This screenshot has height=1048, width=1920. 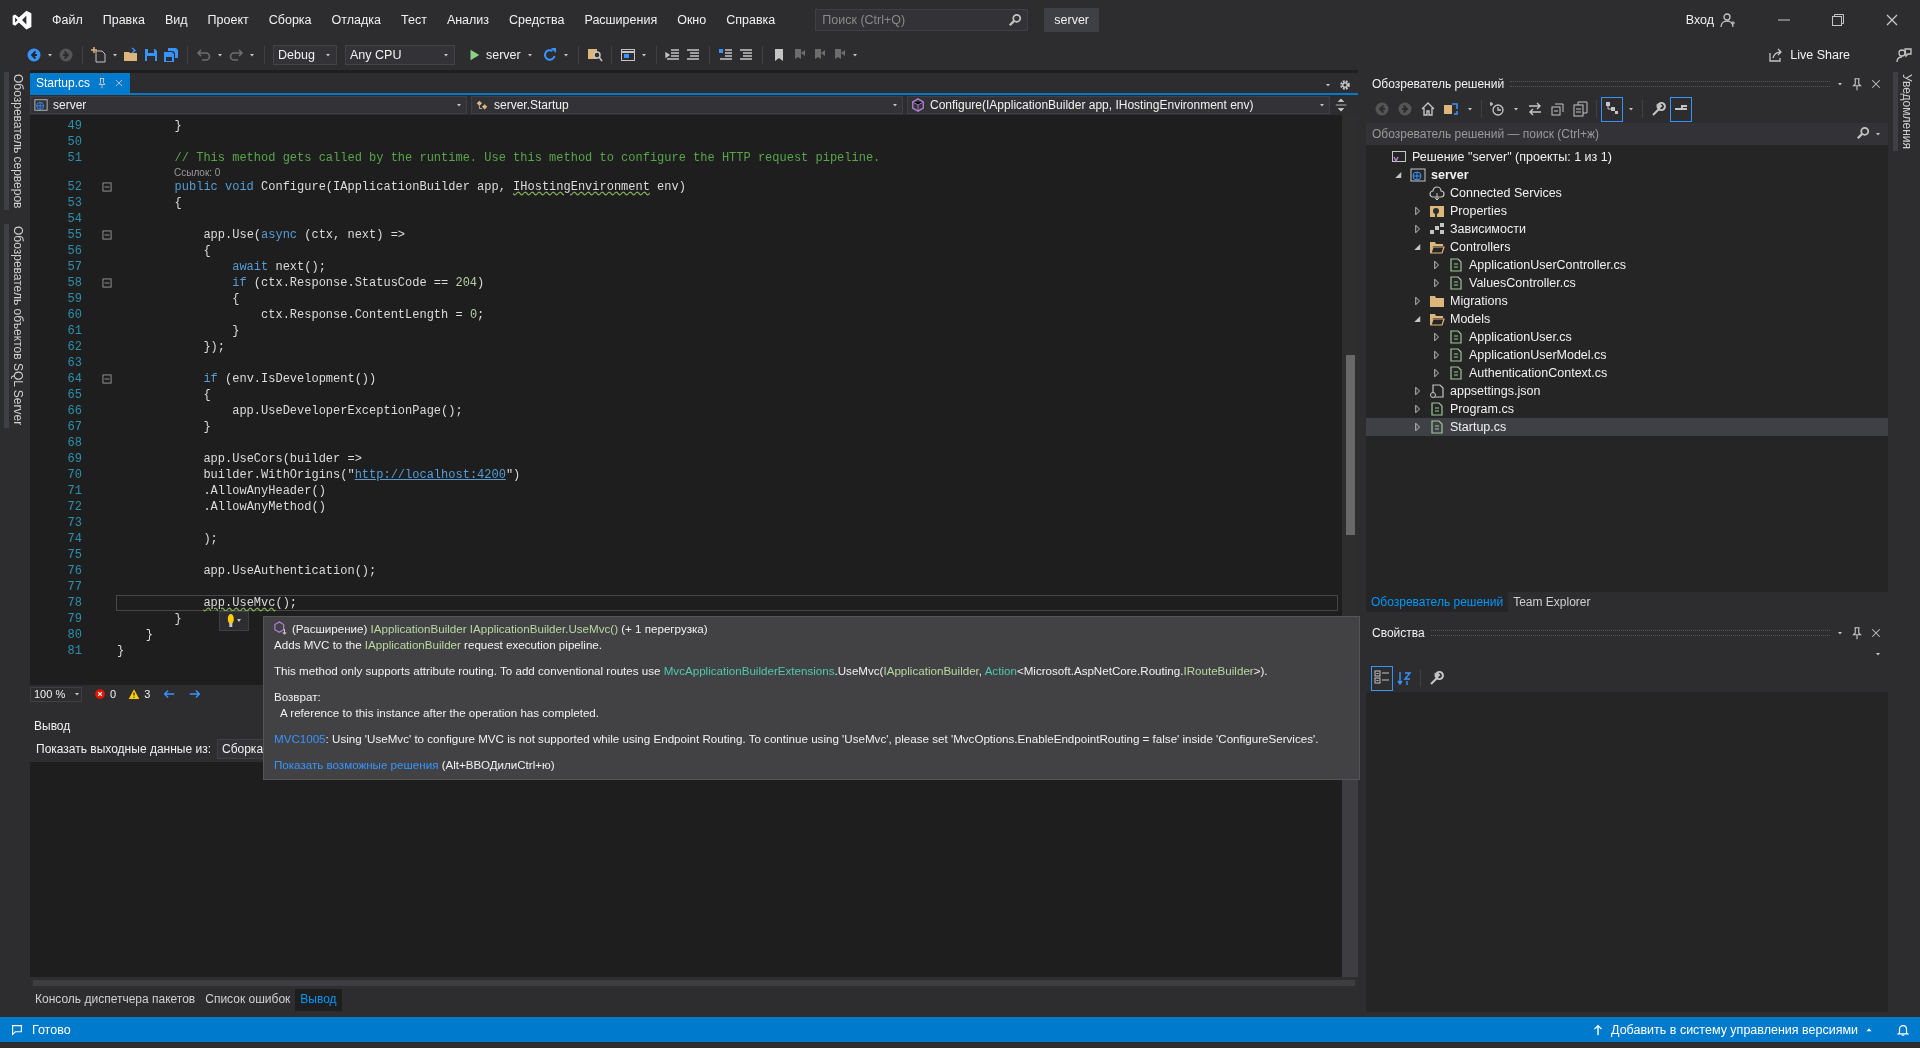 I want to click on tree-item: ApplicationUser.cs, so click(x=1627, y=337).